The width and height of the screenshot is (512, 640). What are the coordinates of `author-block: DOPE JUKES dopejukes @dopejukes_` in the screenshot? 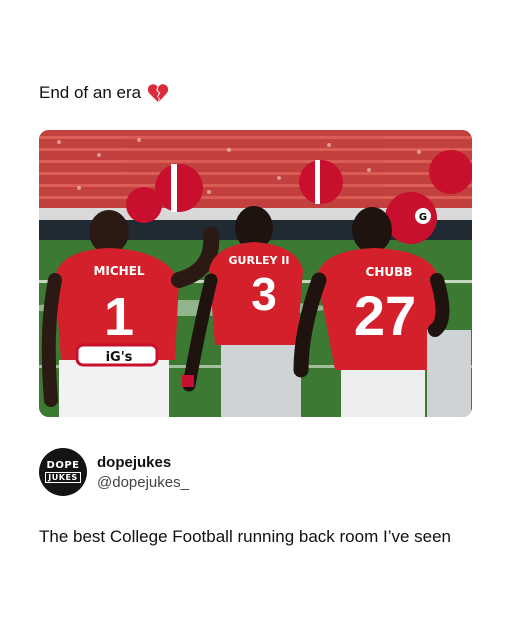 It's located at (114, 472).